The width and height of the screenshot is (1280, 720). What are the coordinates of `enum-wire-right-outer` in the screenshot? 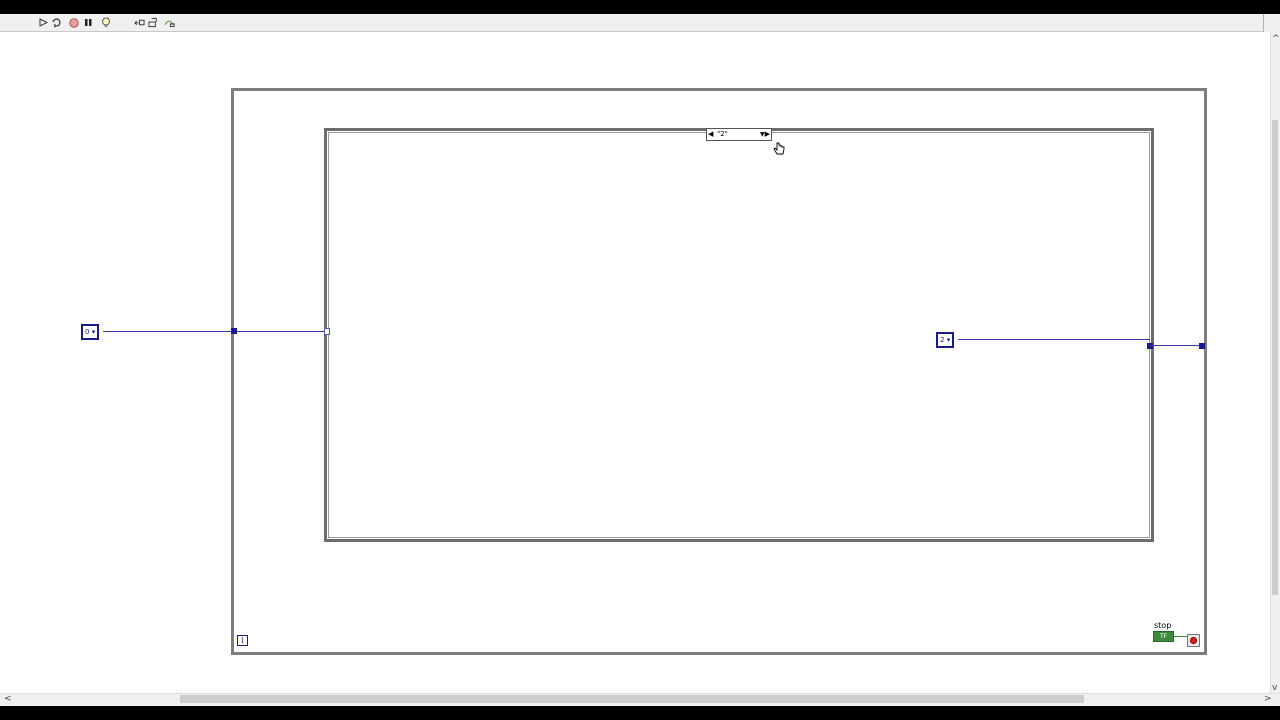 It's located at (1175, 345).